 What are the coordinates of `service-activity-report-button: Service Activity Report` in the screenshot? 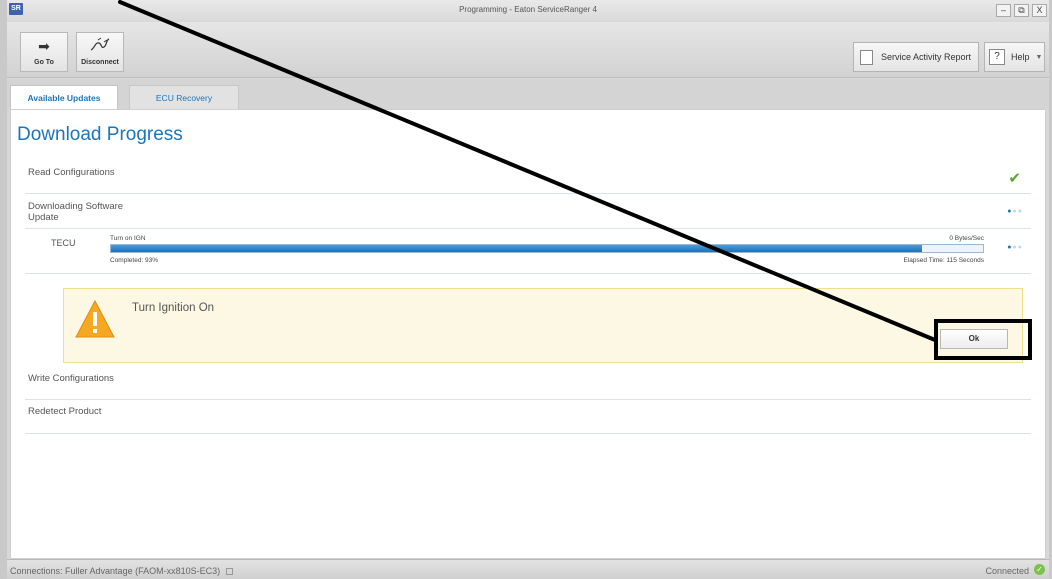 It's located at (916, 57).